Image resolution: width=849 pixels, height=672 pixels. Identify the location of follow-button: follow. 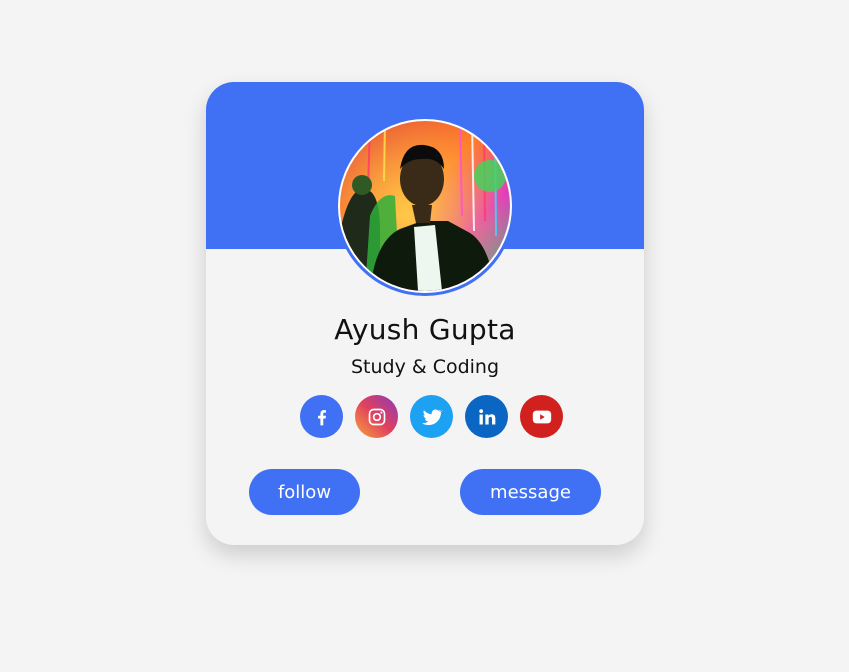
(304, 492).